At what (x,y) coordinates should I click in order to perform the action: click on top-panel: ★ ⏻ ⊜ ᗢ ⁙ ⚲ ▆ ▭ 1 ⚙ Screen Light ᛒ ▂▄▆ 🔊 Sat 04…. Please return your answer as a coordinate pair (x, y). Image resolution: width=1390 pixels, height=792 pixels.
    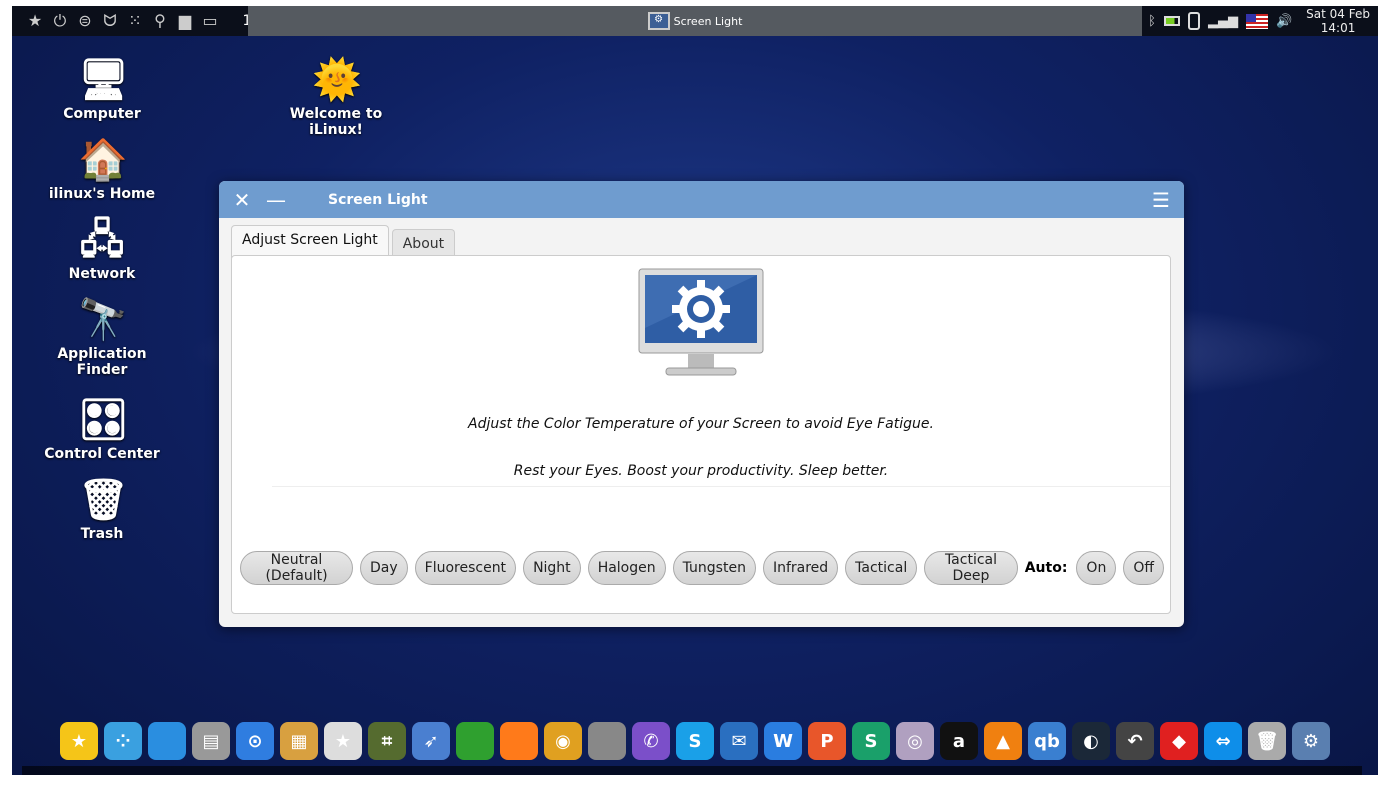
    Looking at the image, I should click on (695, 21).